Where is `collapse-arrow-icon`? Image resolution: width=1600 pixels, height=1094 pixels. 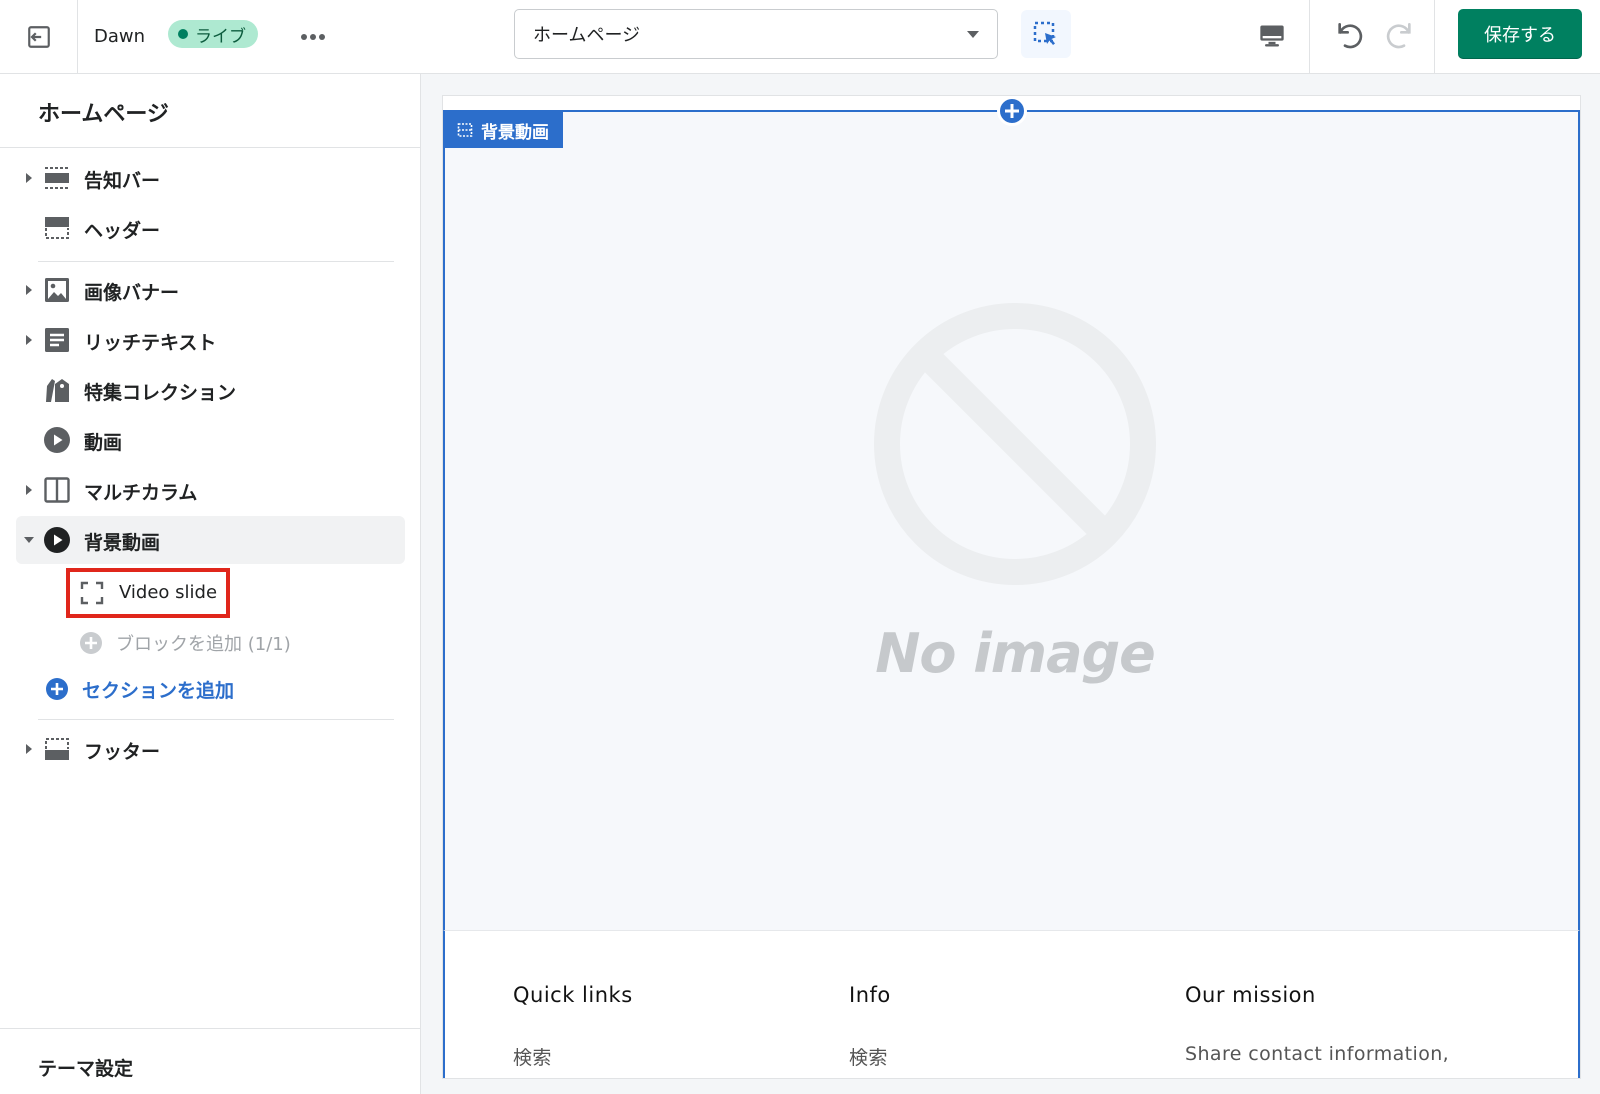
collapse-arrow-icon is located at coordinates (29, 540).